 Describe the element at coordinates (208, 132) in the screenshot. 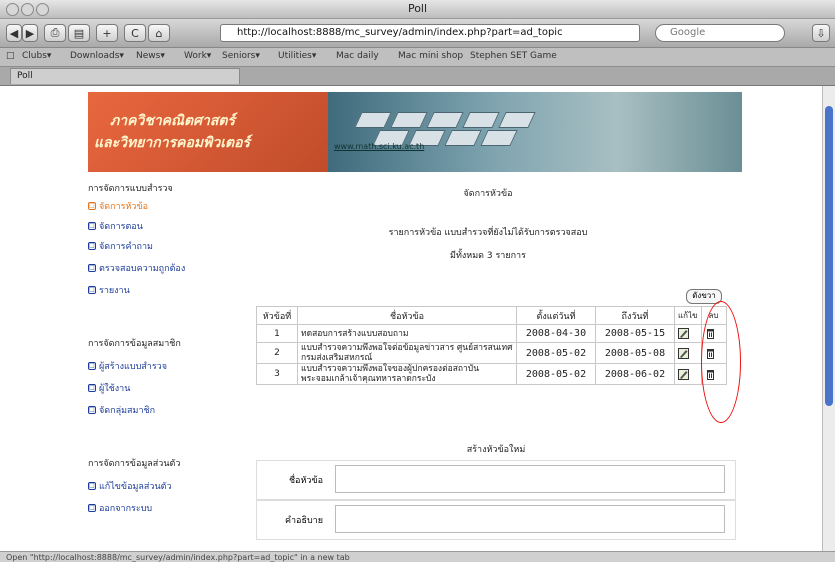

I see `site-banner-title: ภาควิชาคณิตศาสตร์ และวิทยาการคอมพิวเตอร์` at that location.